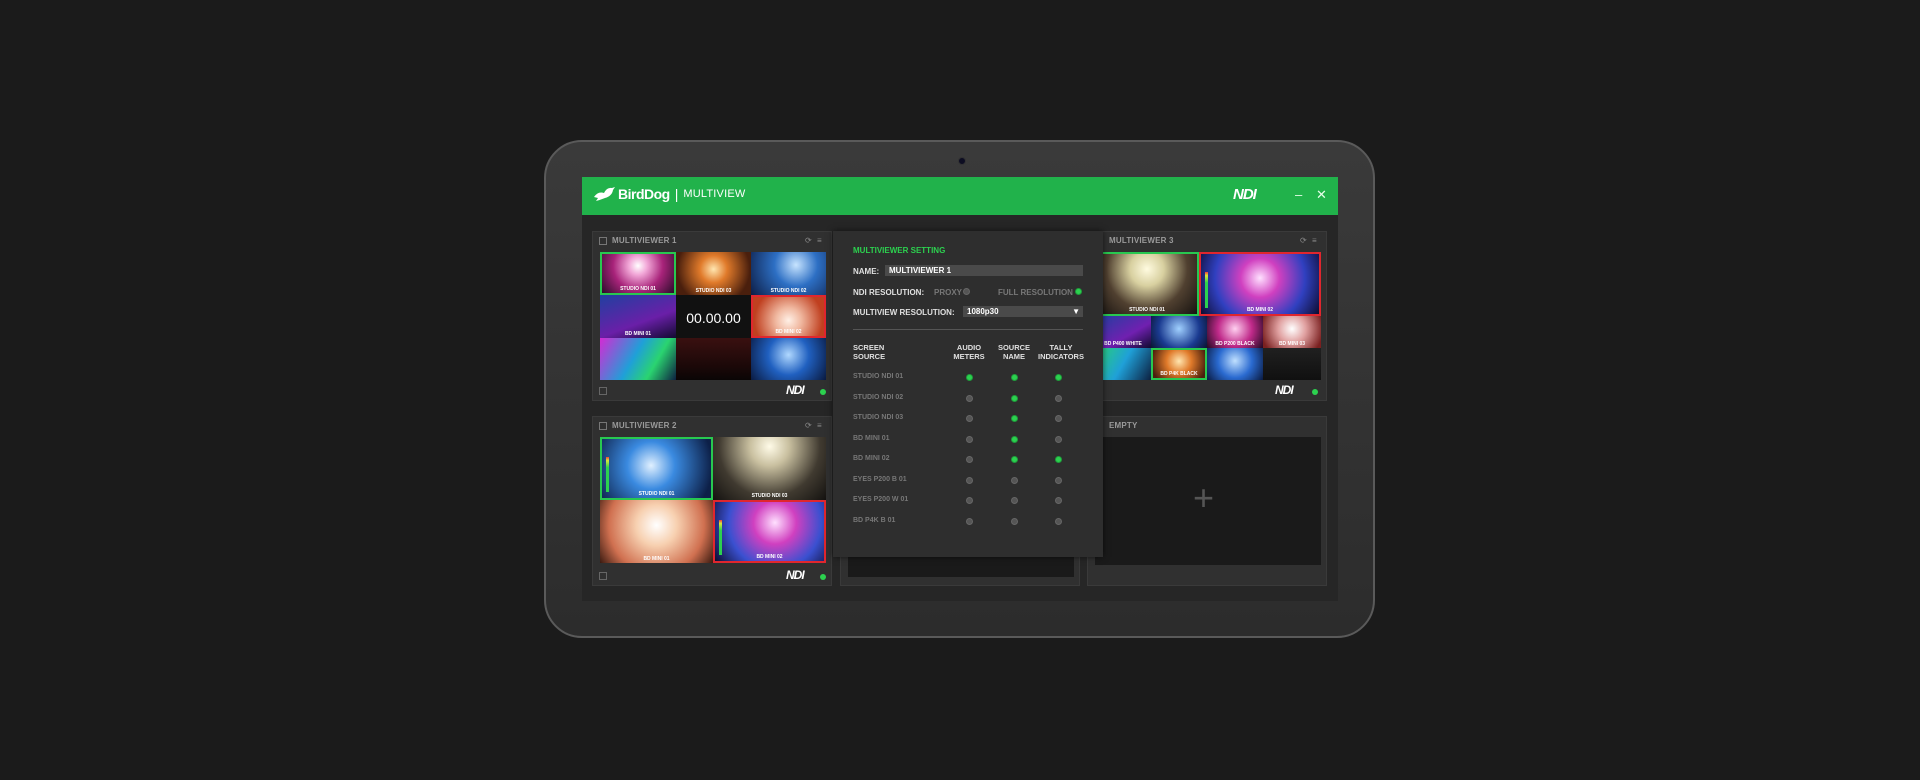 This screenshot has height=780, width=1920. Describe the element at coordinates (1076, 311) in the screenshot. I see `dropdown-arrow-icon: ▼` at that location.